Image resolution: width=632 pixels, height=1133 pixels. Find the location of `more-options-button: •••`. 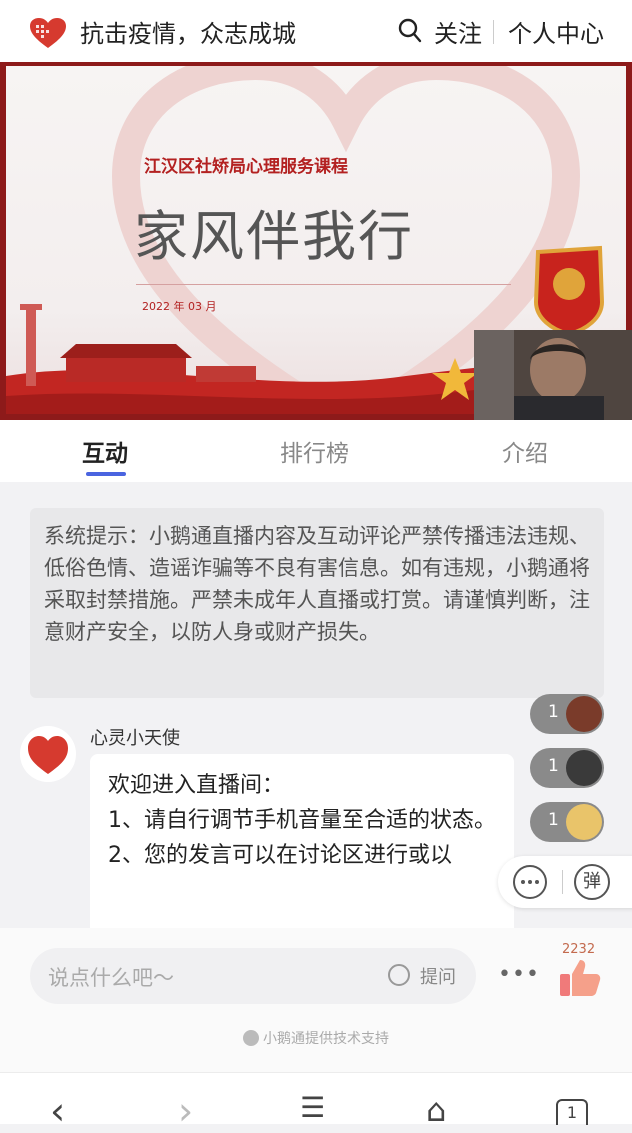

more-options-button: ••• is located at coordinates (519, 974).